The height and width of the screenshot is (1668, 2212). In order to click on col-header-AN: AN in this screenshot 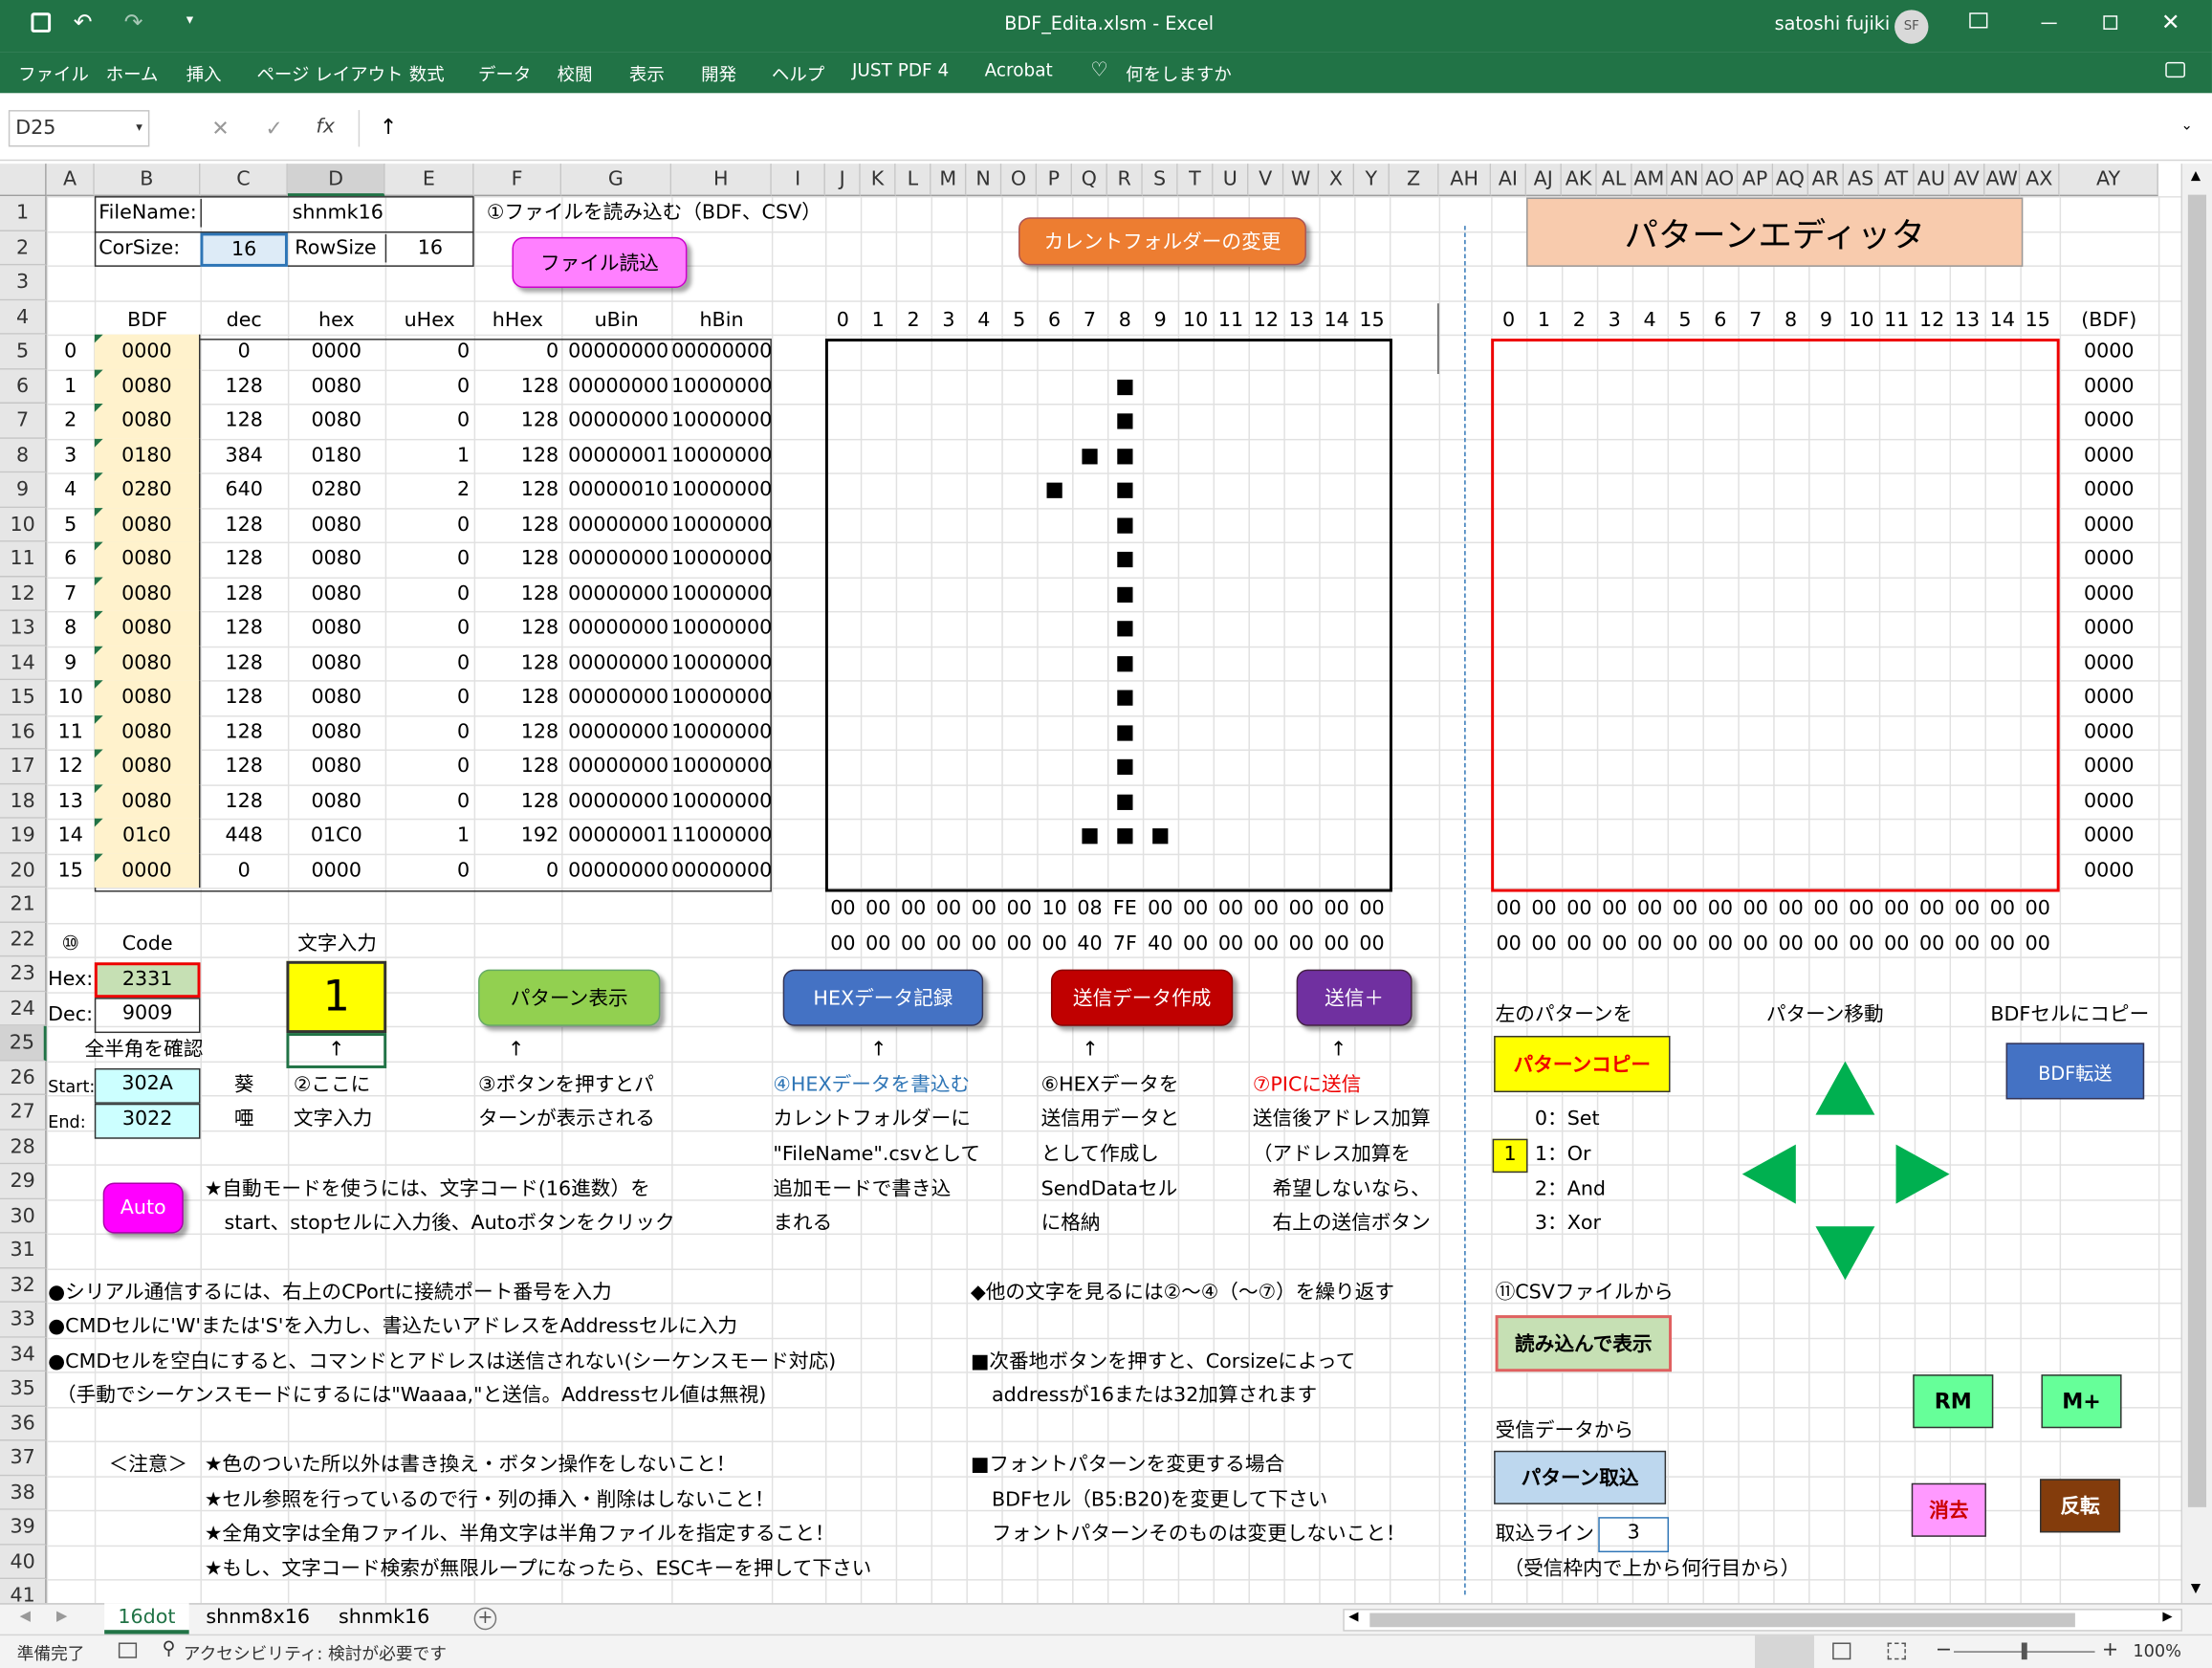, I will do `click(1685, 180)`.